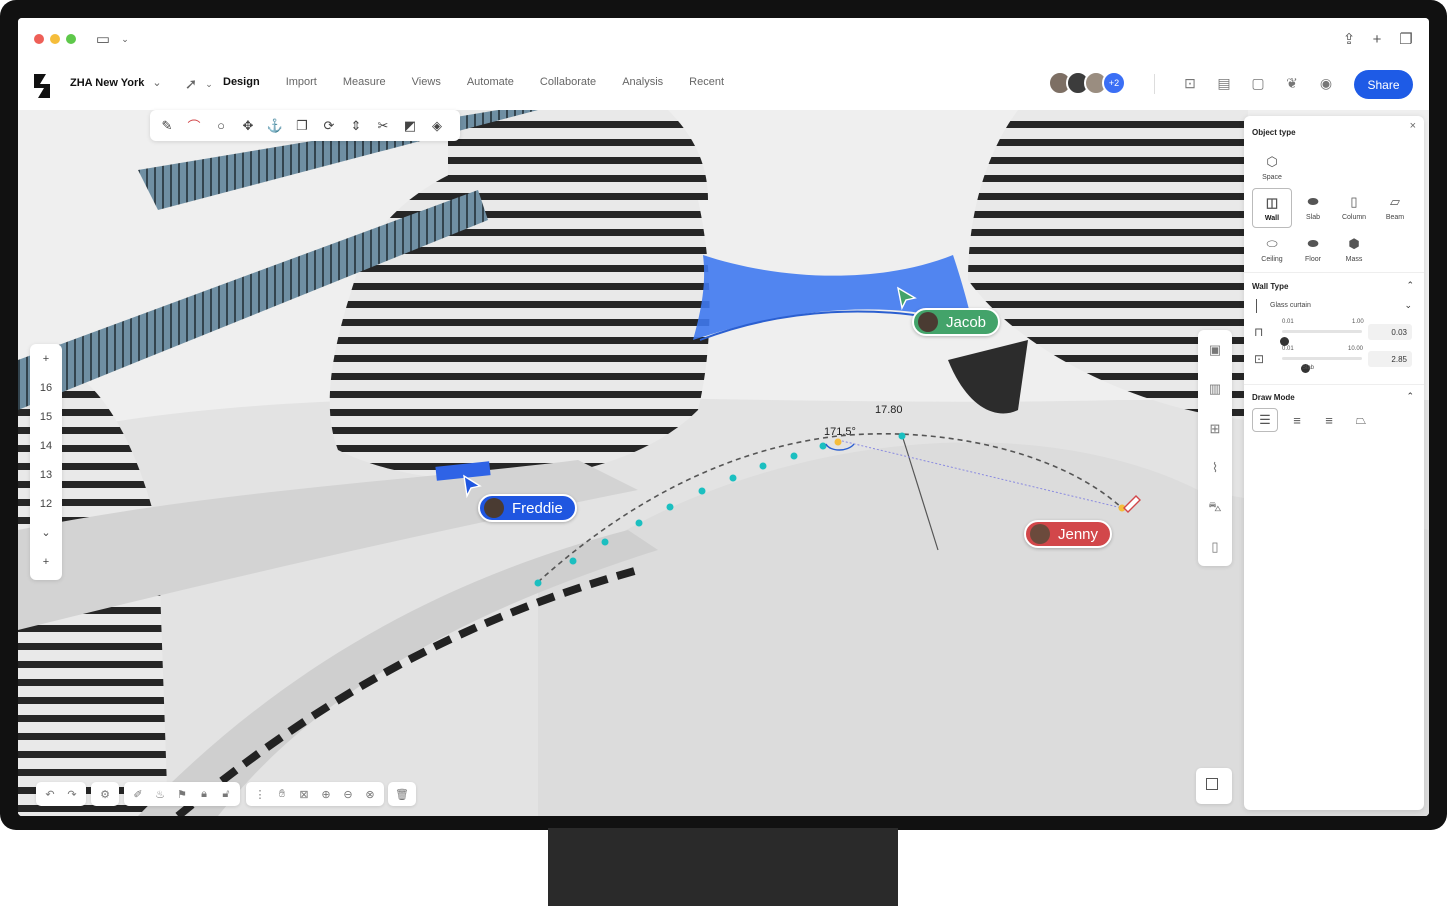 This screenshot has height=906, width=1447. What do you see at coordinates (138, 794) in the screenshot?
I see `brush-icon: ✐` at bounding box center [138, 794].